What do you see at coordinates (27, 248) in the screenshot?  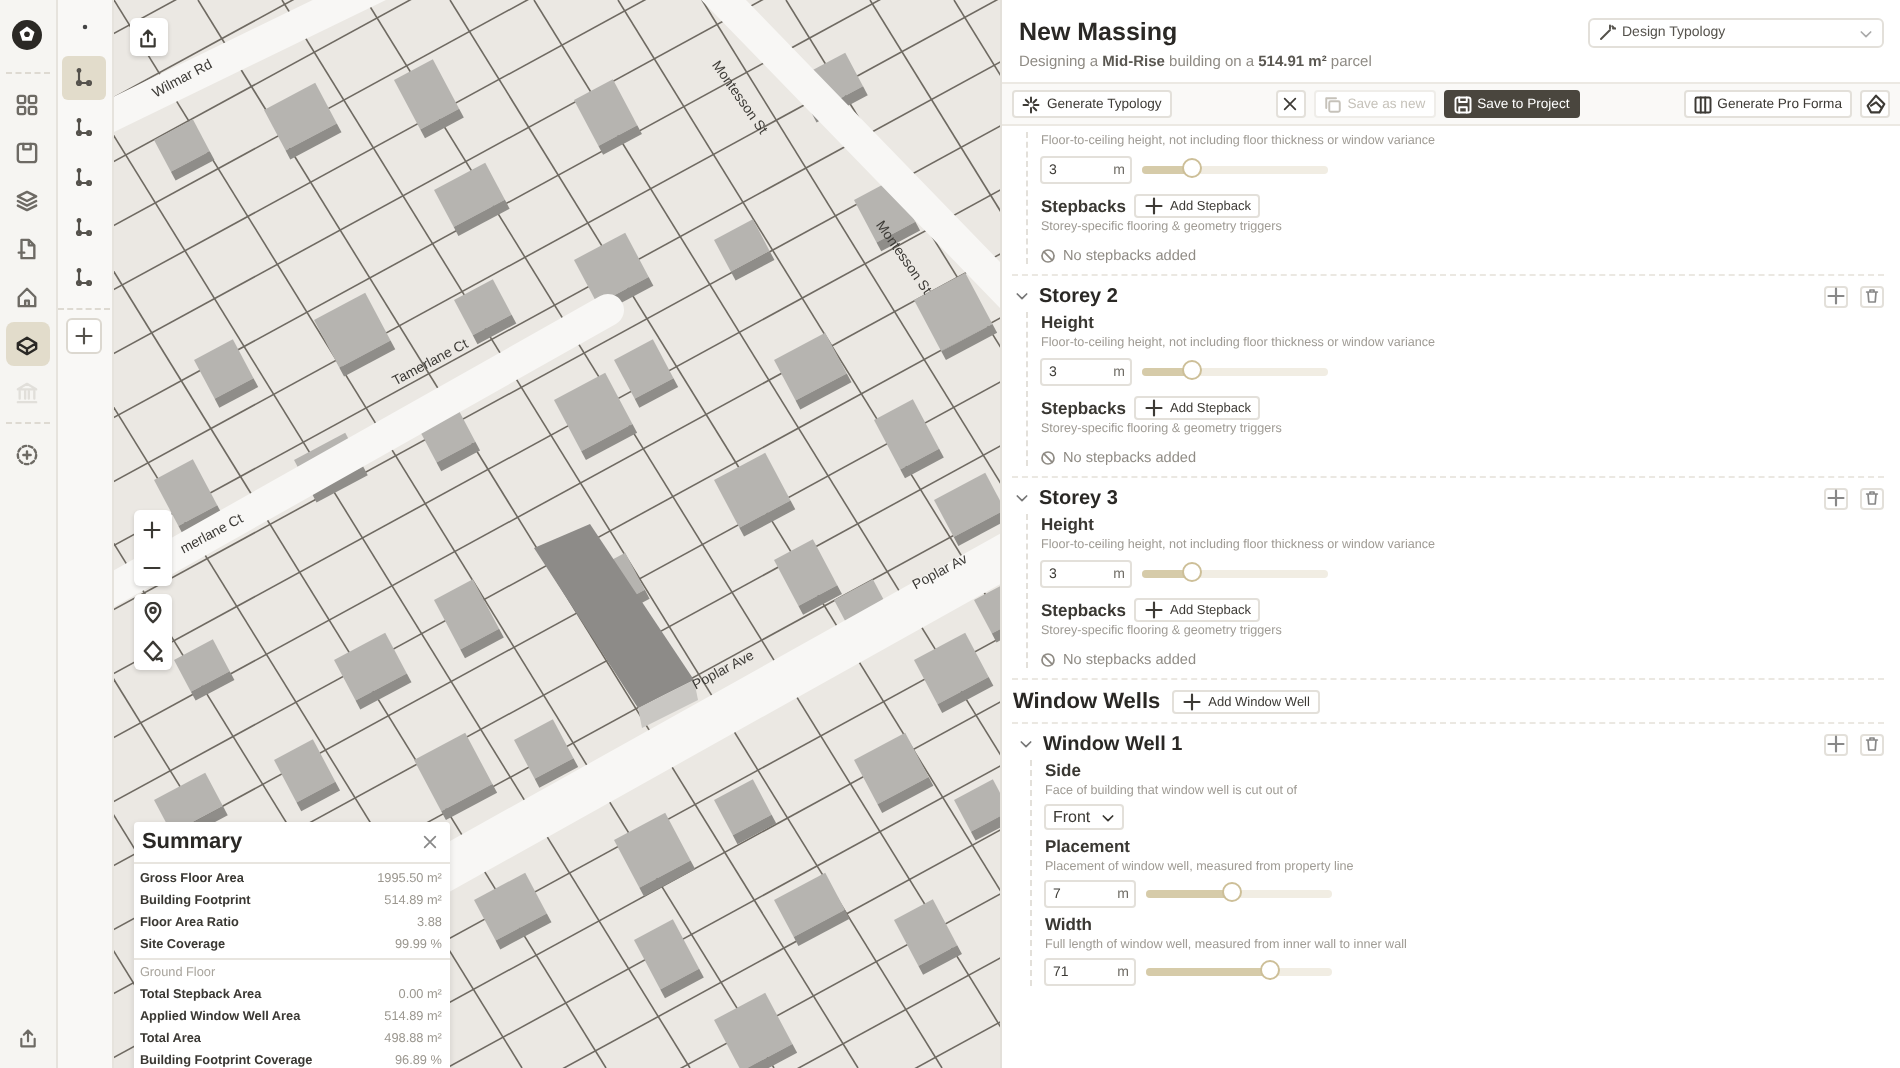 I see `document-icon` at bounding box center [27, 248].